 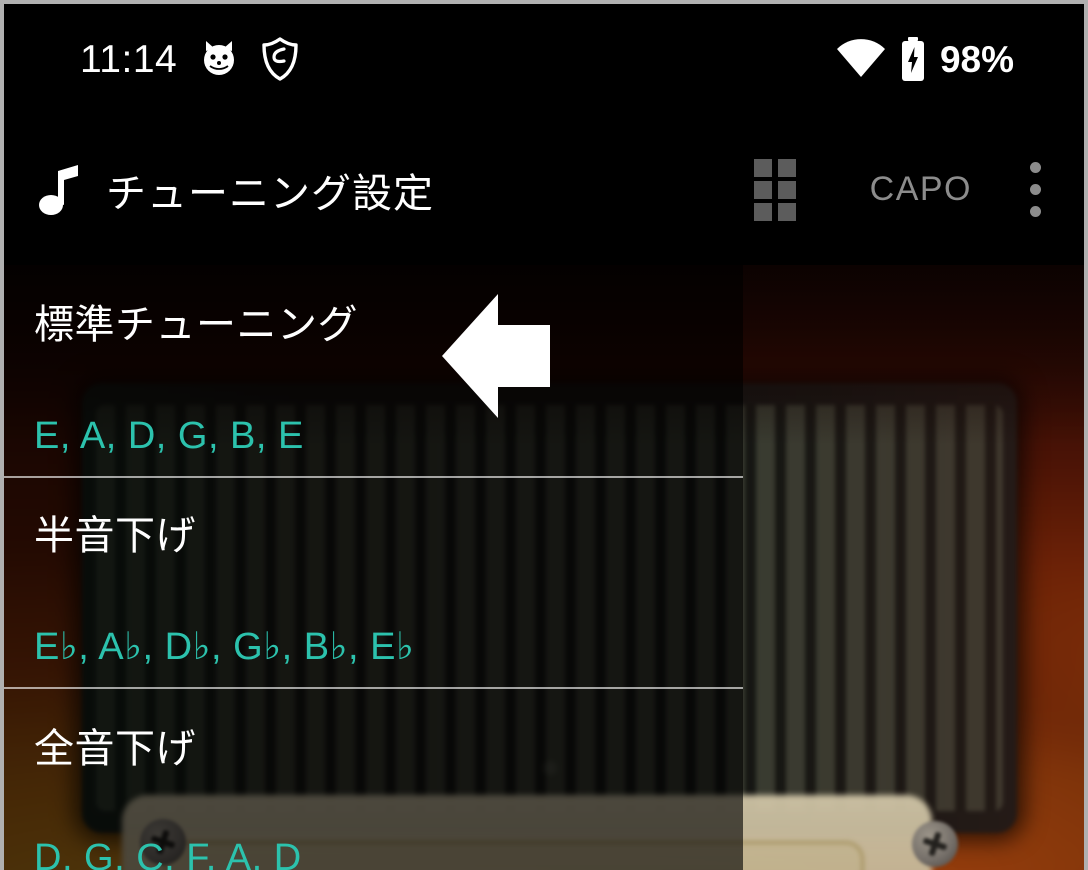 What do you see at coordinates (912, 59) in the screenshot?
I see `battery-charging-icon` at bounding box center [912, 59].